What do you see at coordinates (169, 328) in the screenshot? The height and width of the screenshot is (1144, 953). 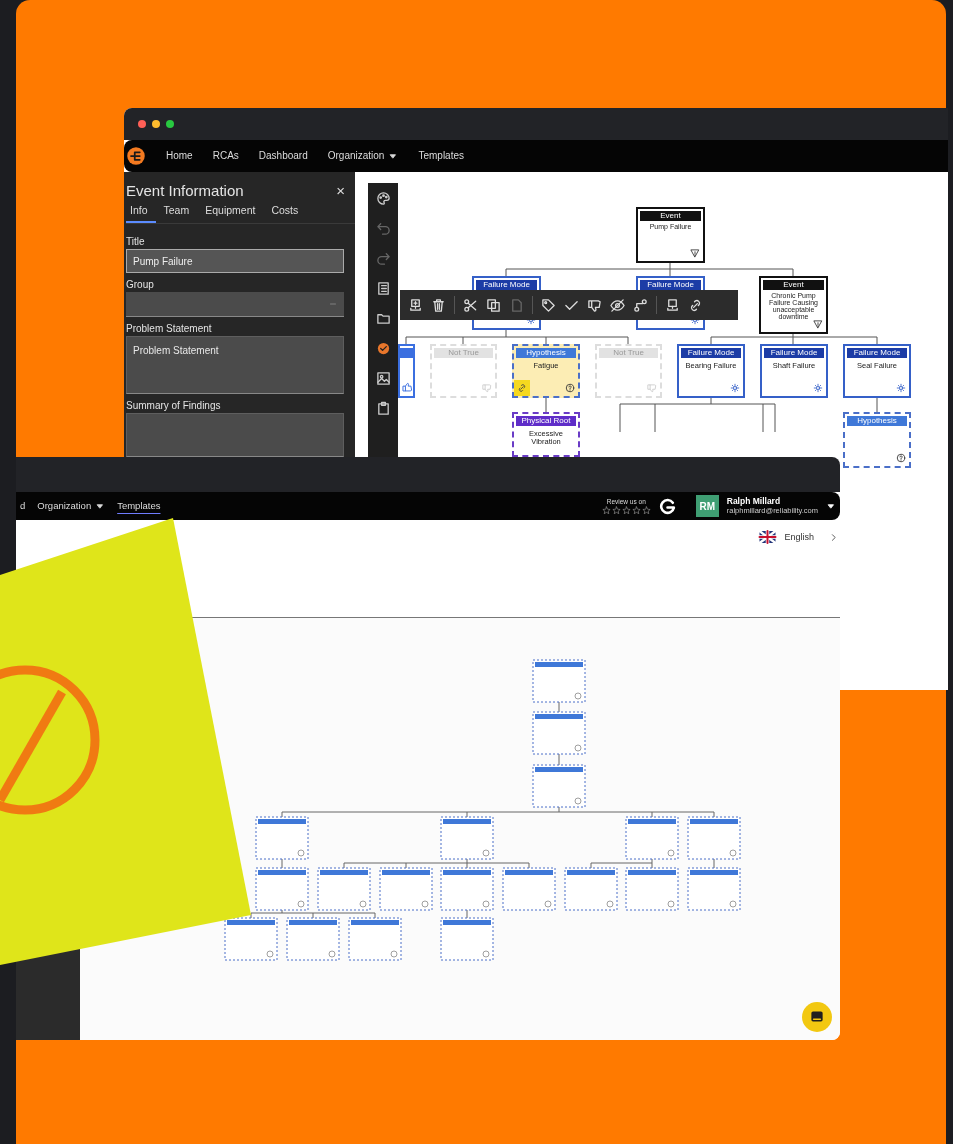 I see `field-label: Problem Statement` at bounding box center [169, 328].